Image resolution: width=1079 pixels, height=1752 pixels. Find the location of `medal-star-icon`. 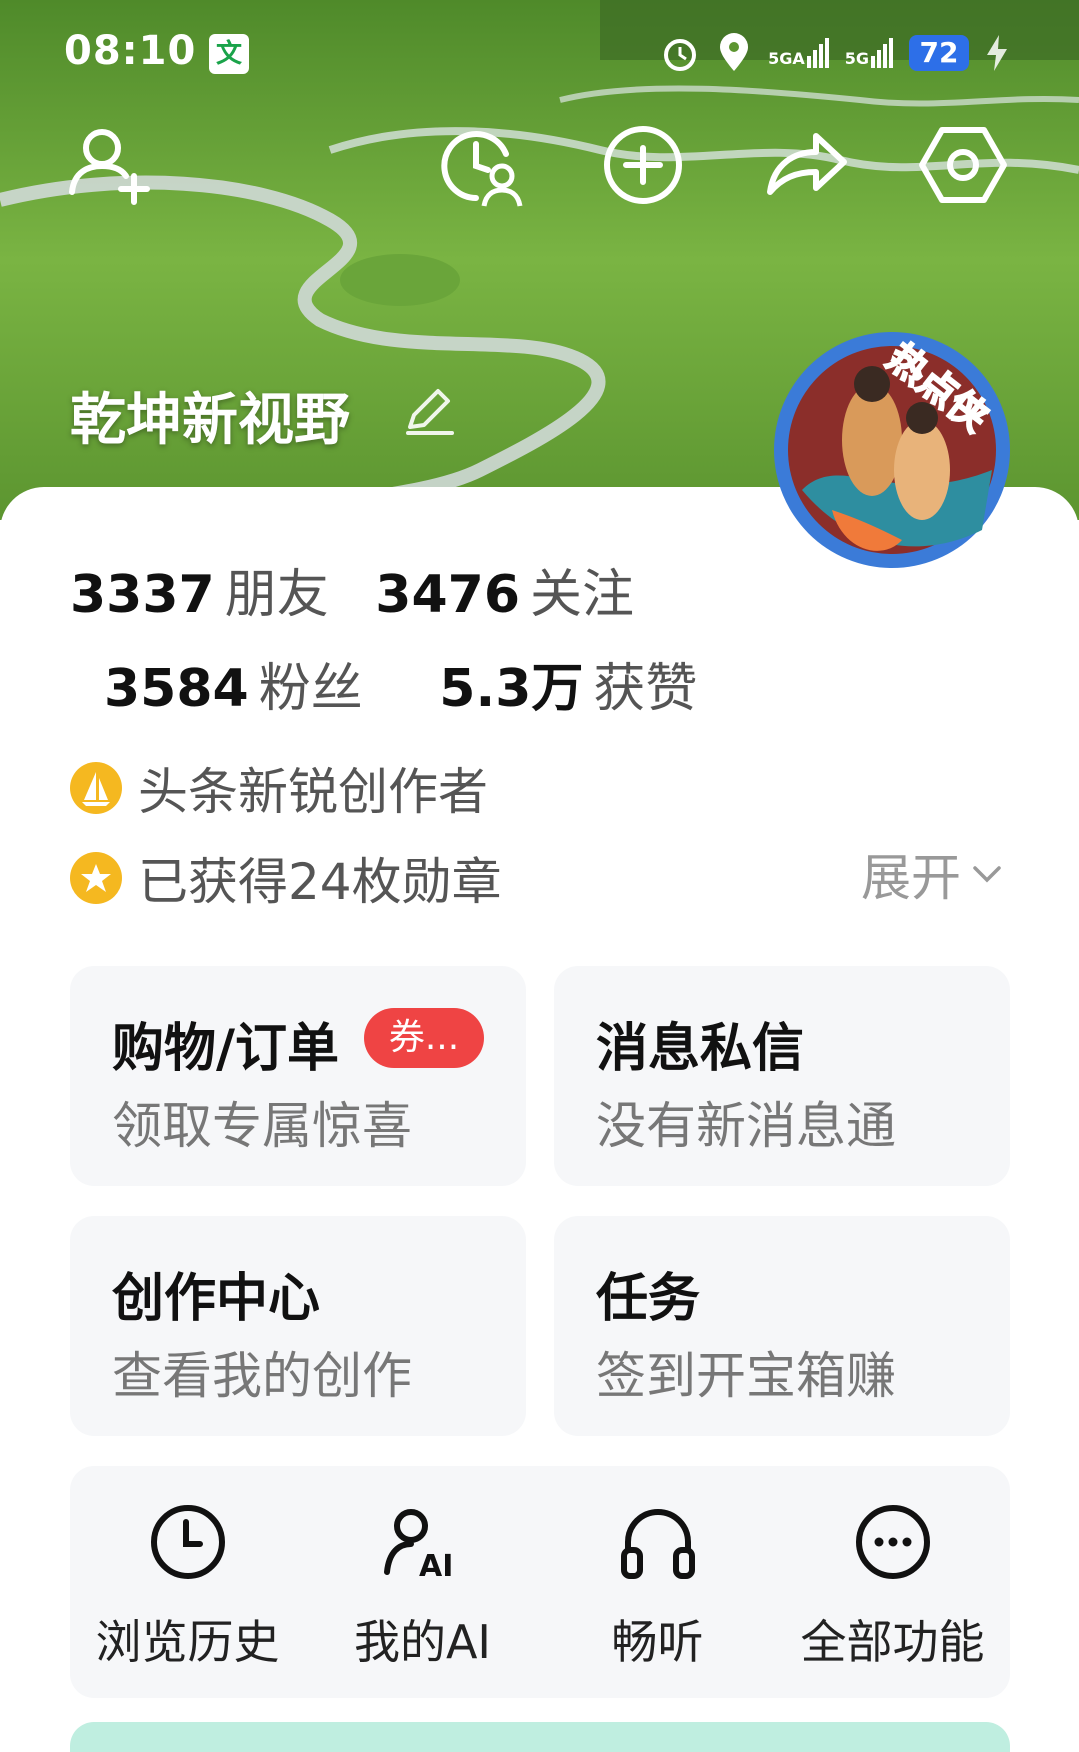

medal-star-icon is located at coordinates (96, 878).